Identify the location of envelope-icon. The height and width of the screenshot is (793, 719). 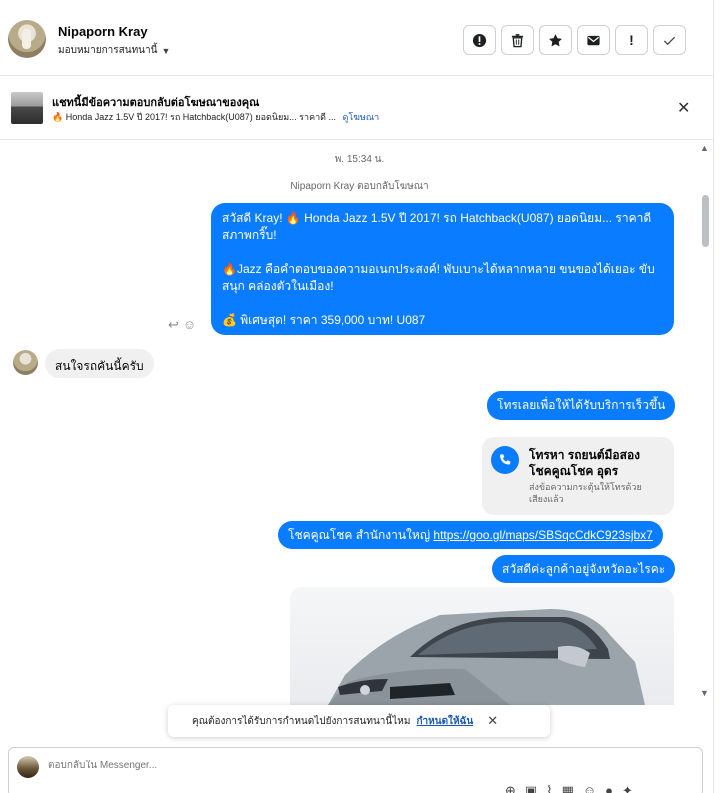
(593, 40).